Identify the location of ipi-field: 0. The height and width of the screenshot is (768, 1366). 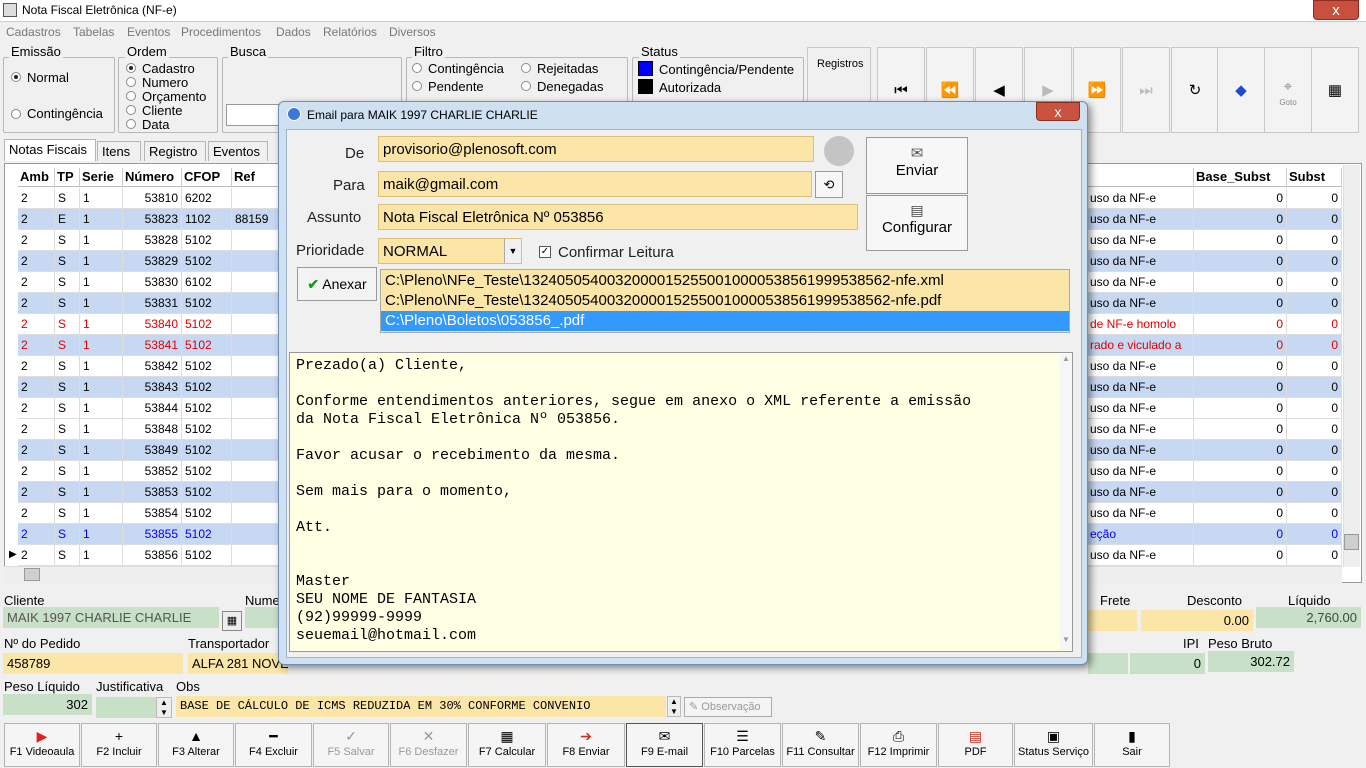
(1167, 663).